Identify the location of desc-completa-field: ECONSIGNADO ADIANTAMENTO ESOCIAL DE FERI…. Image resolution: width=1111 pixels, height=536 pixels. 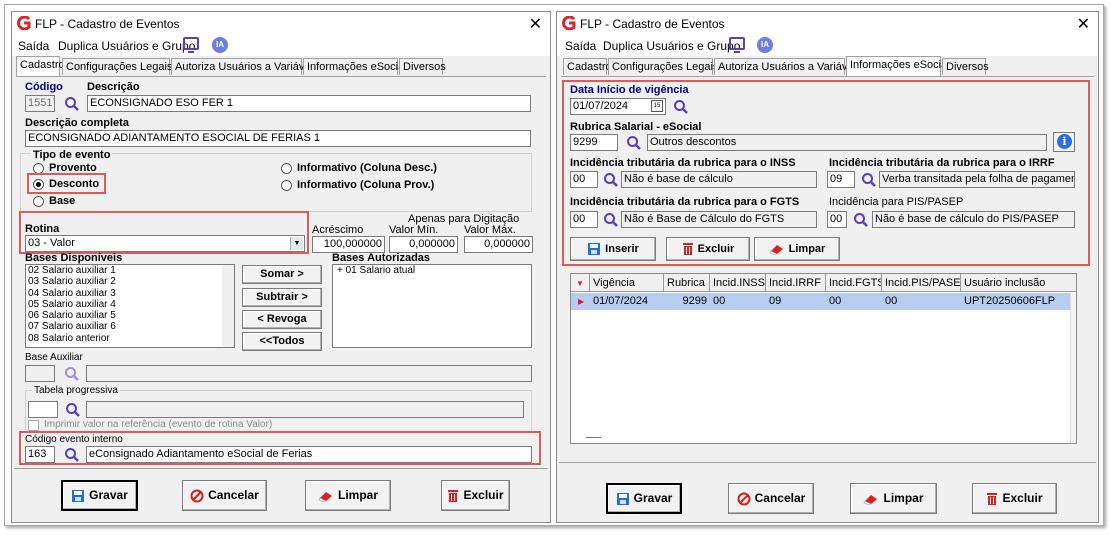
(278, 138).